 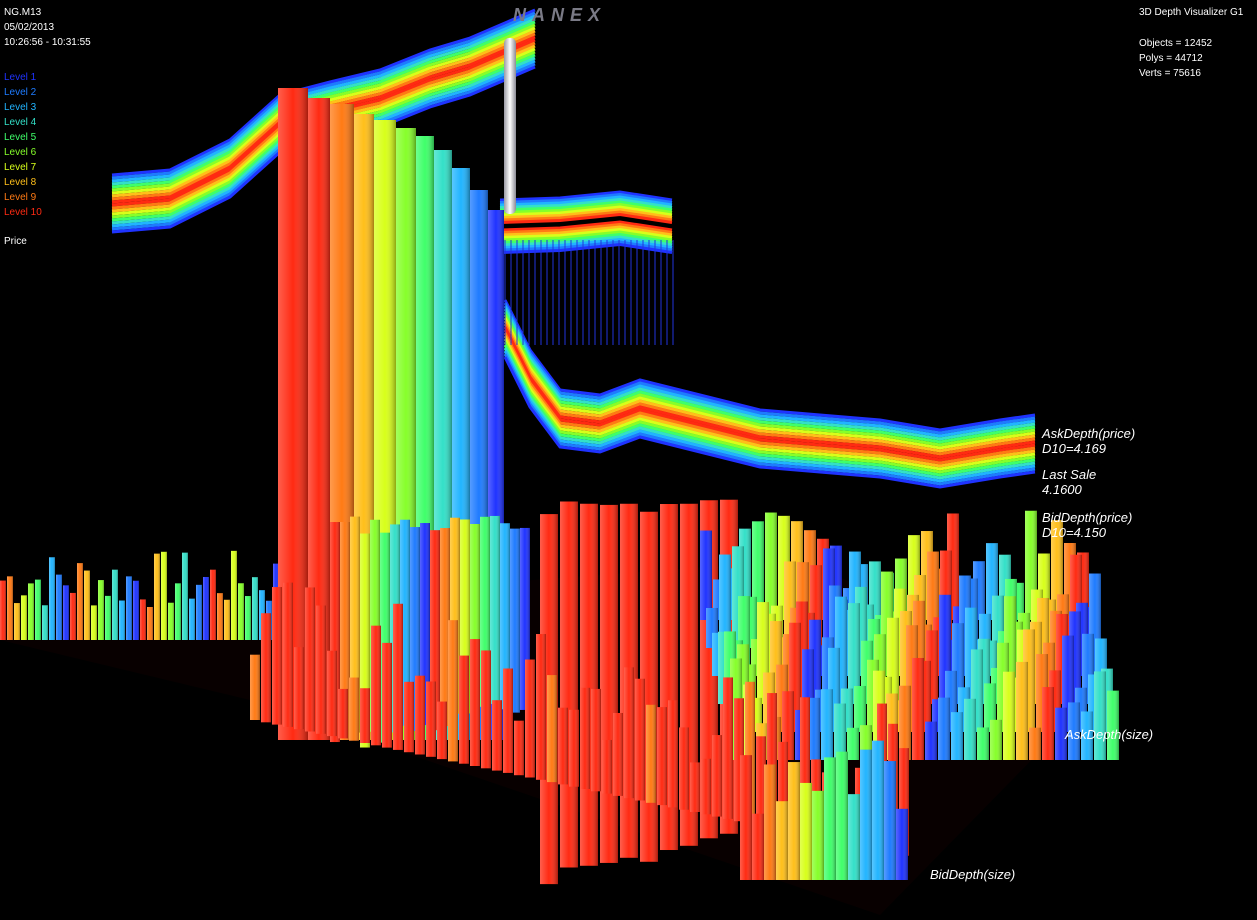 I want to click on polys-count: Polys = 44712, so click(x=1171, y=58).